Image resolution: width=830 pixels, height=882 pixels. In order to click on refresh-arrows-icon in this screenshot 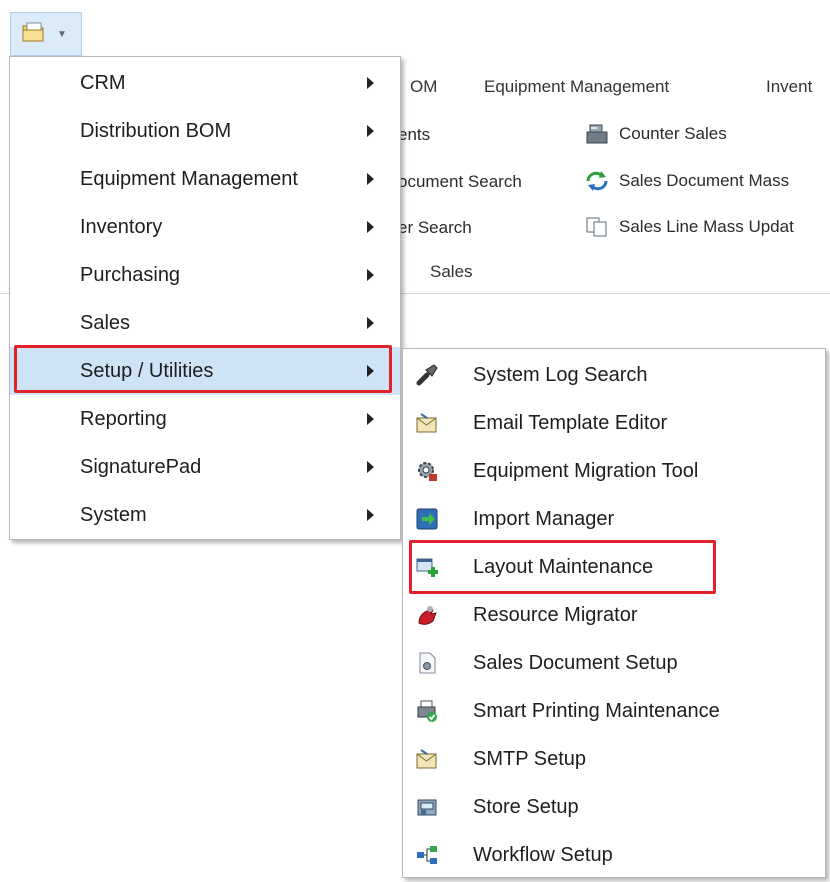, I will do `click(597, 181)`.